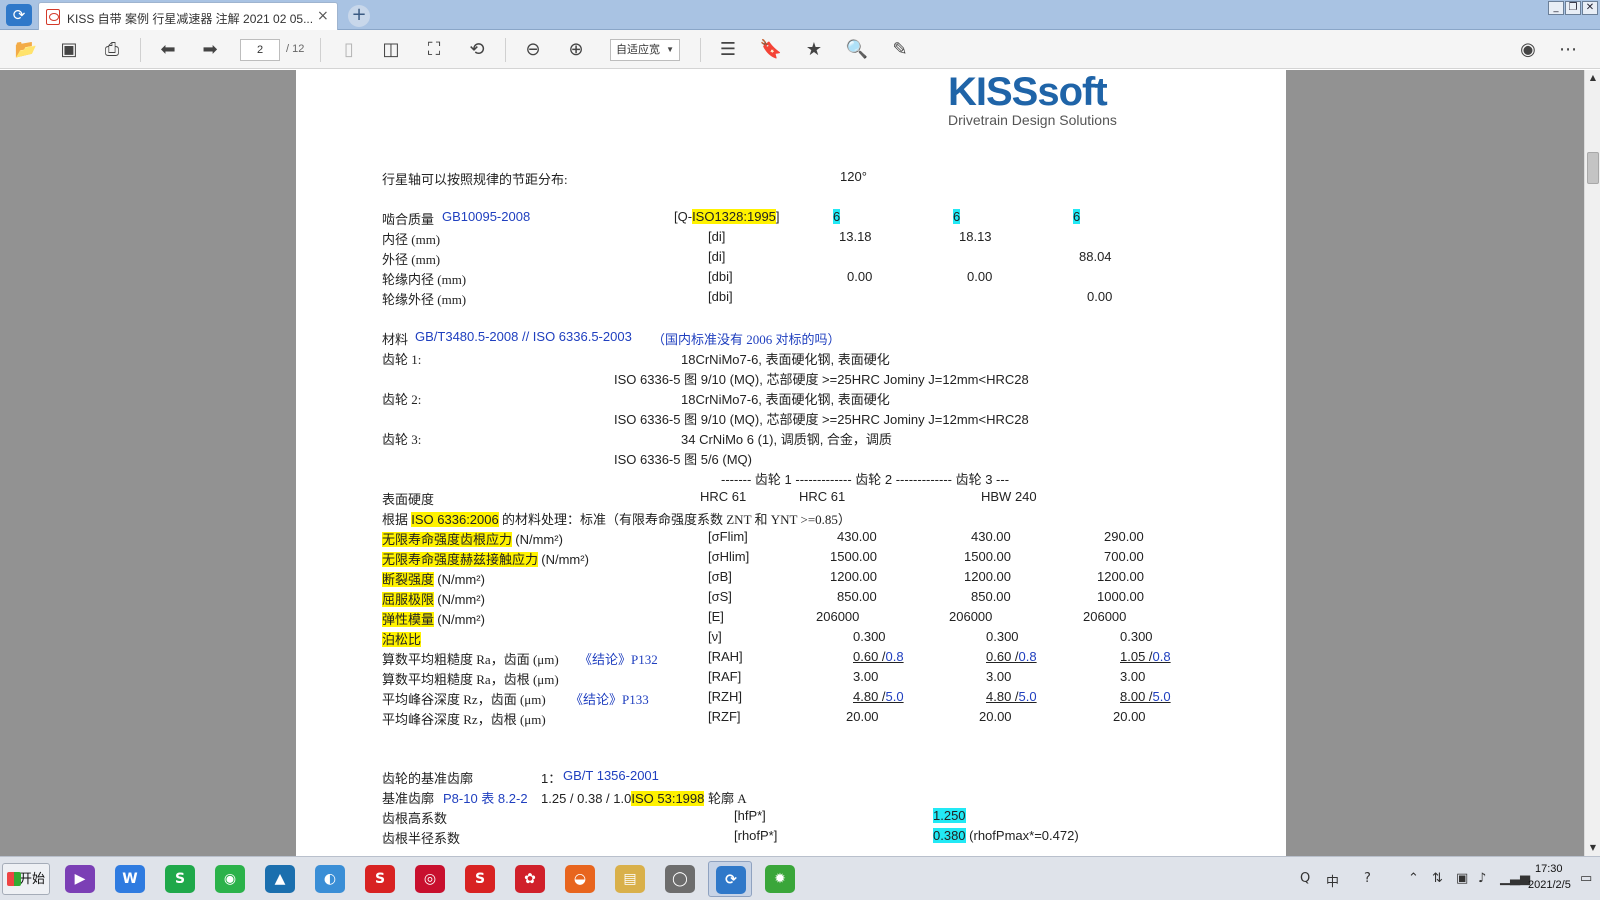 Image resolution: width=1600 pixels, height=900 pixels. What do you see at coordinates (477, 50) in the screenshot?
I see `rotate-icon: ⟲` at bounding box center [477, 50].